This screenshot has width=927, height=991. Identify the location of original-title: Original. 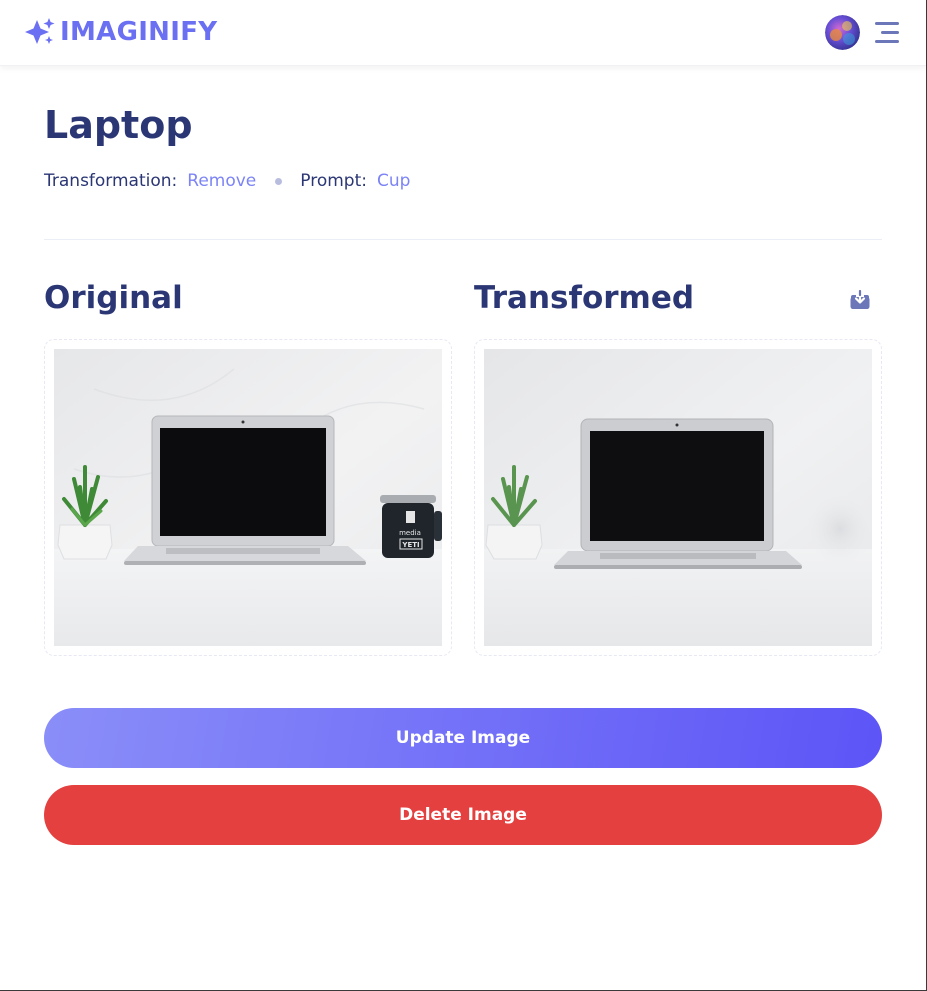
(113, 298).